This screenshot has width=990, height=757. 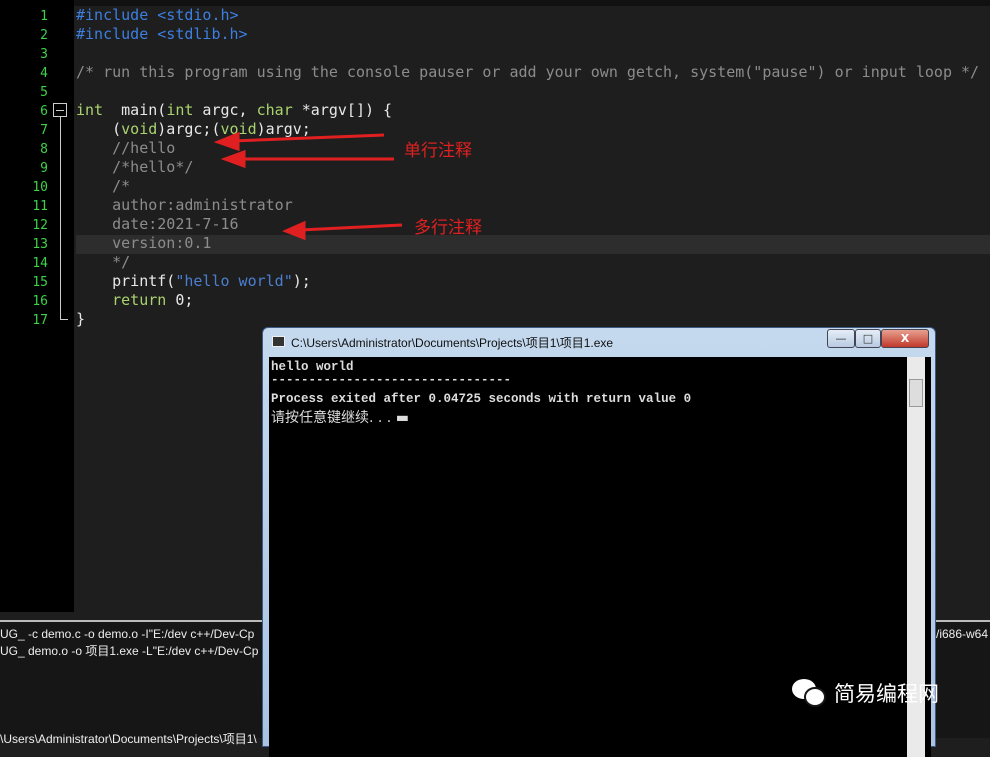 What do you see at coordinates (312, 367) in the screenshot?
I see `console-line: hello world` at bounding box center [312, 367].